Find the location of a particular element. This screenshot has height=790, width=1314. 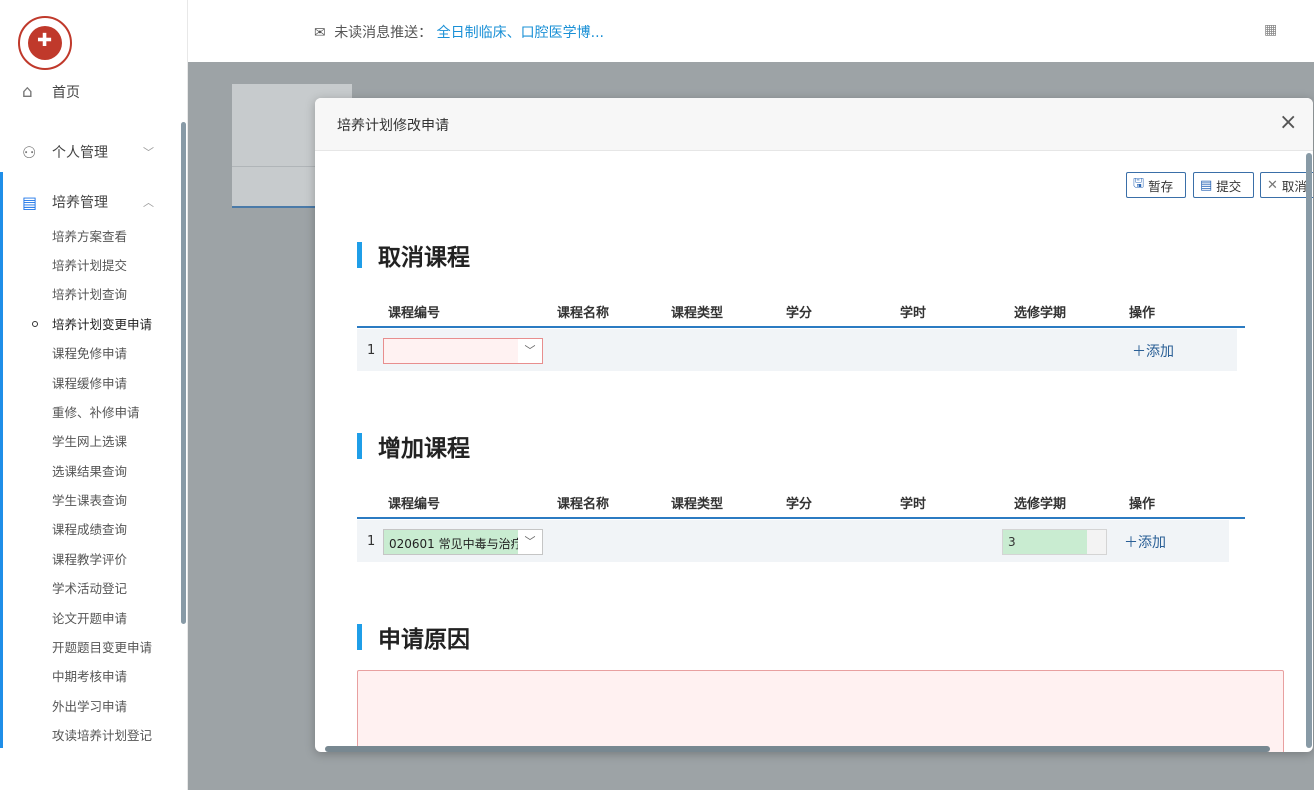

sidebar-item-evaluation: 课程教学评价 is located at coordinates (89, 560).